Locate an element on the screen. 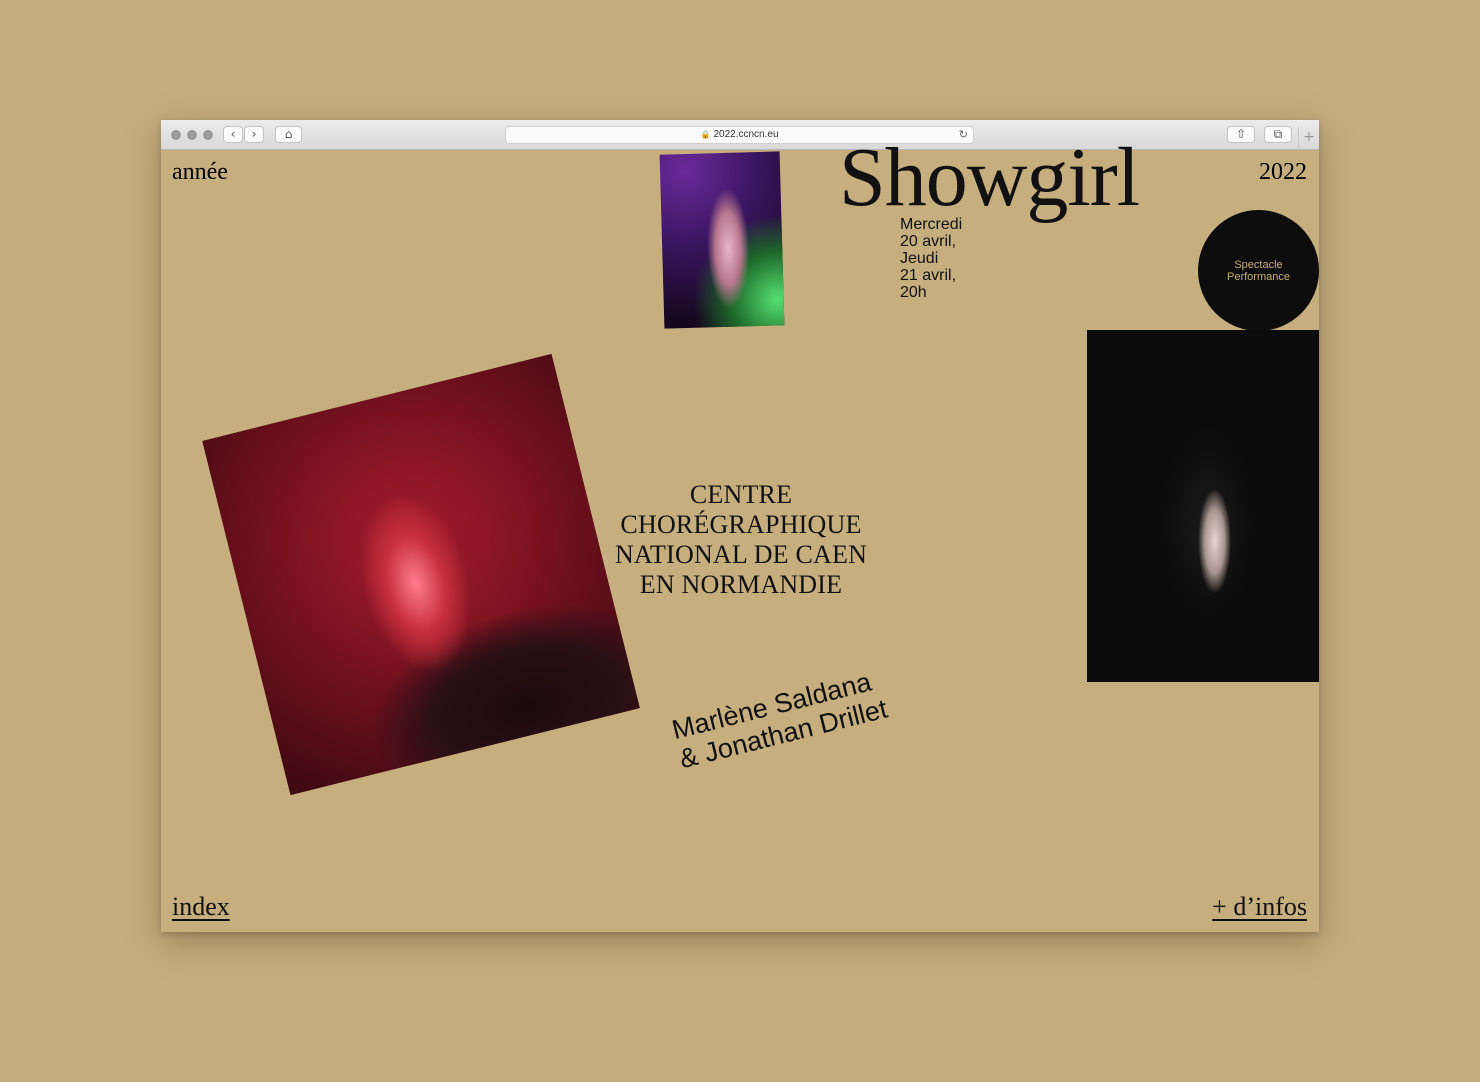  share-icon: ⇧ is located at coordinates (1241, 134).